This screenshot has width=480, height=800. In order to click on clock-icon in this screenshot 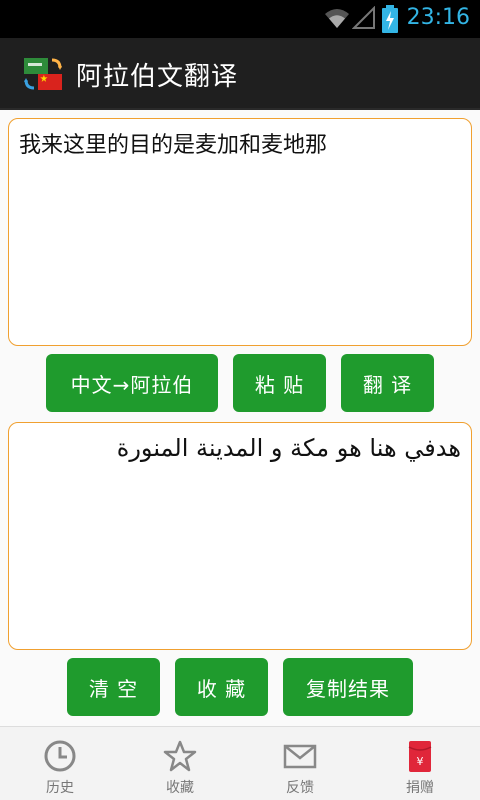, I will do `click(60, 756)`.